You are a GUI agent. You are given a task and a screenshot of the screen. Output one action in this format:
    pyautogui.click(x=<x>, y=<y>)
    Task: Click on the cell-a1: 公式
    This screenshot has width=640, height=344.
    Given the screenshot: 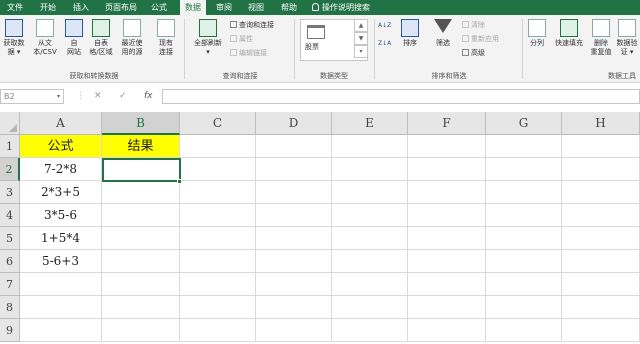 What is the action you would take?
    pyautogui.click(x=61, y=146)
    